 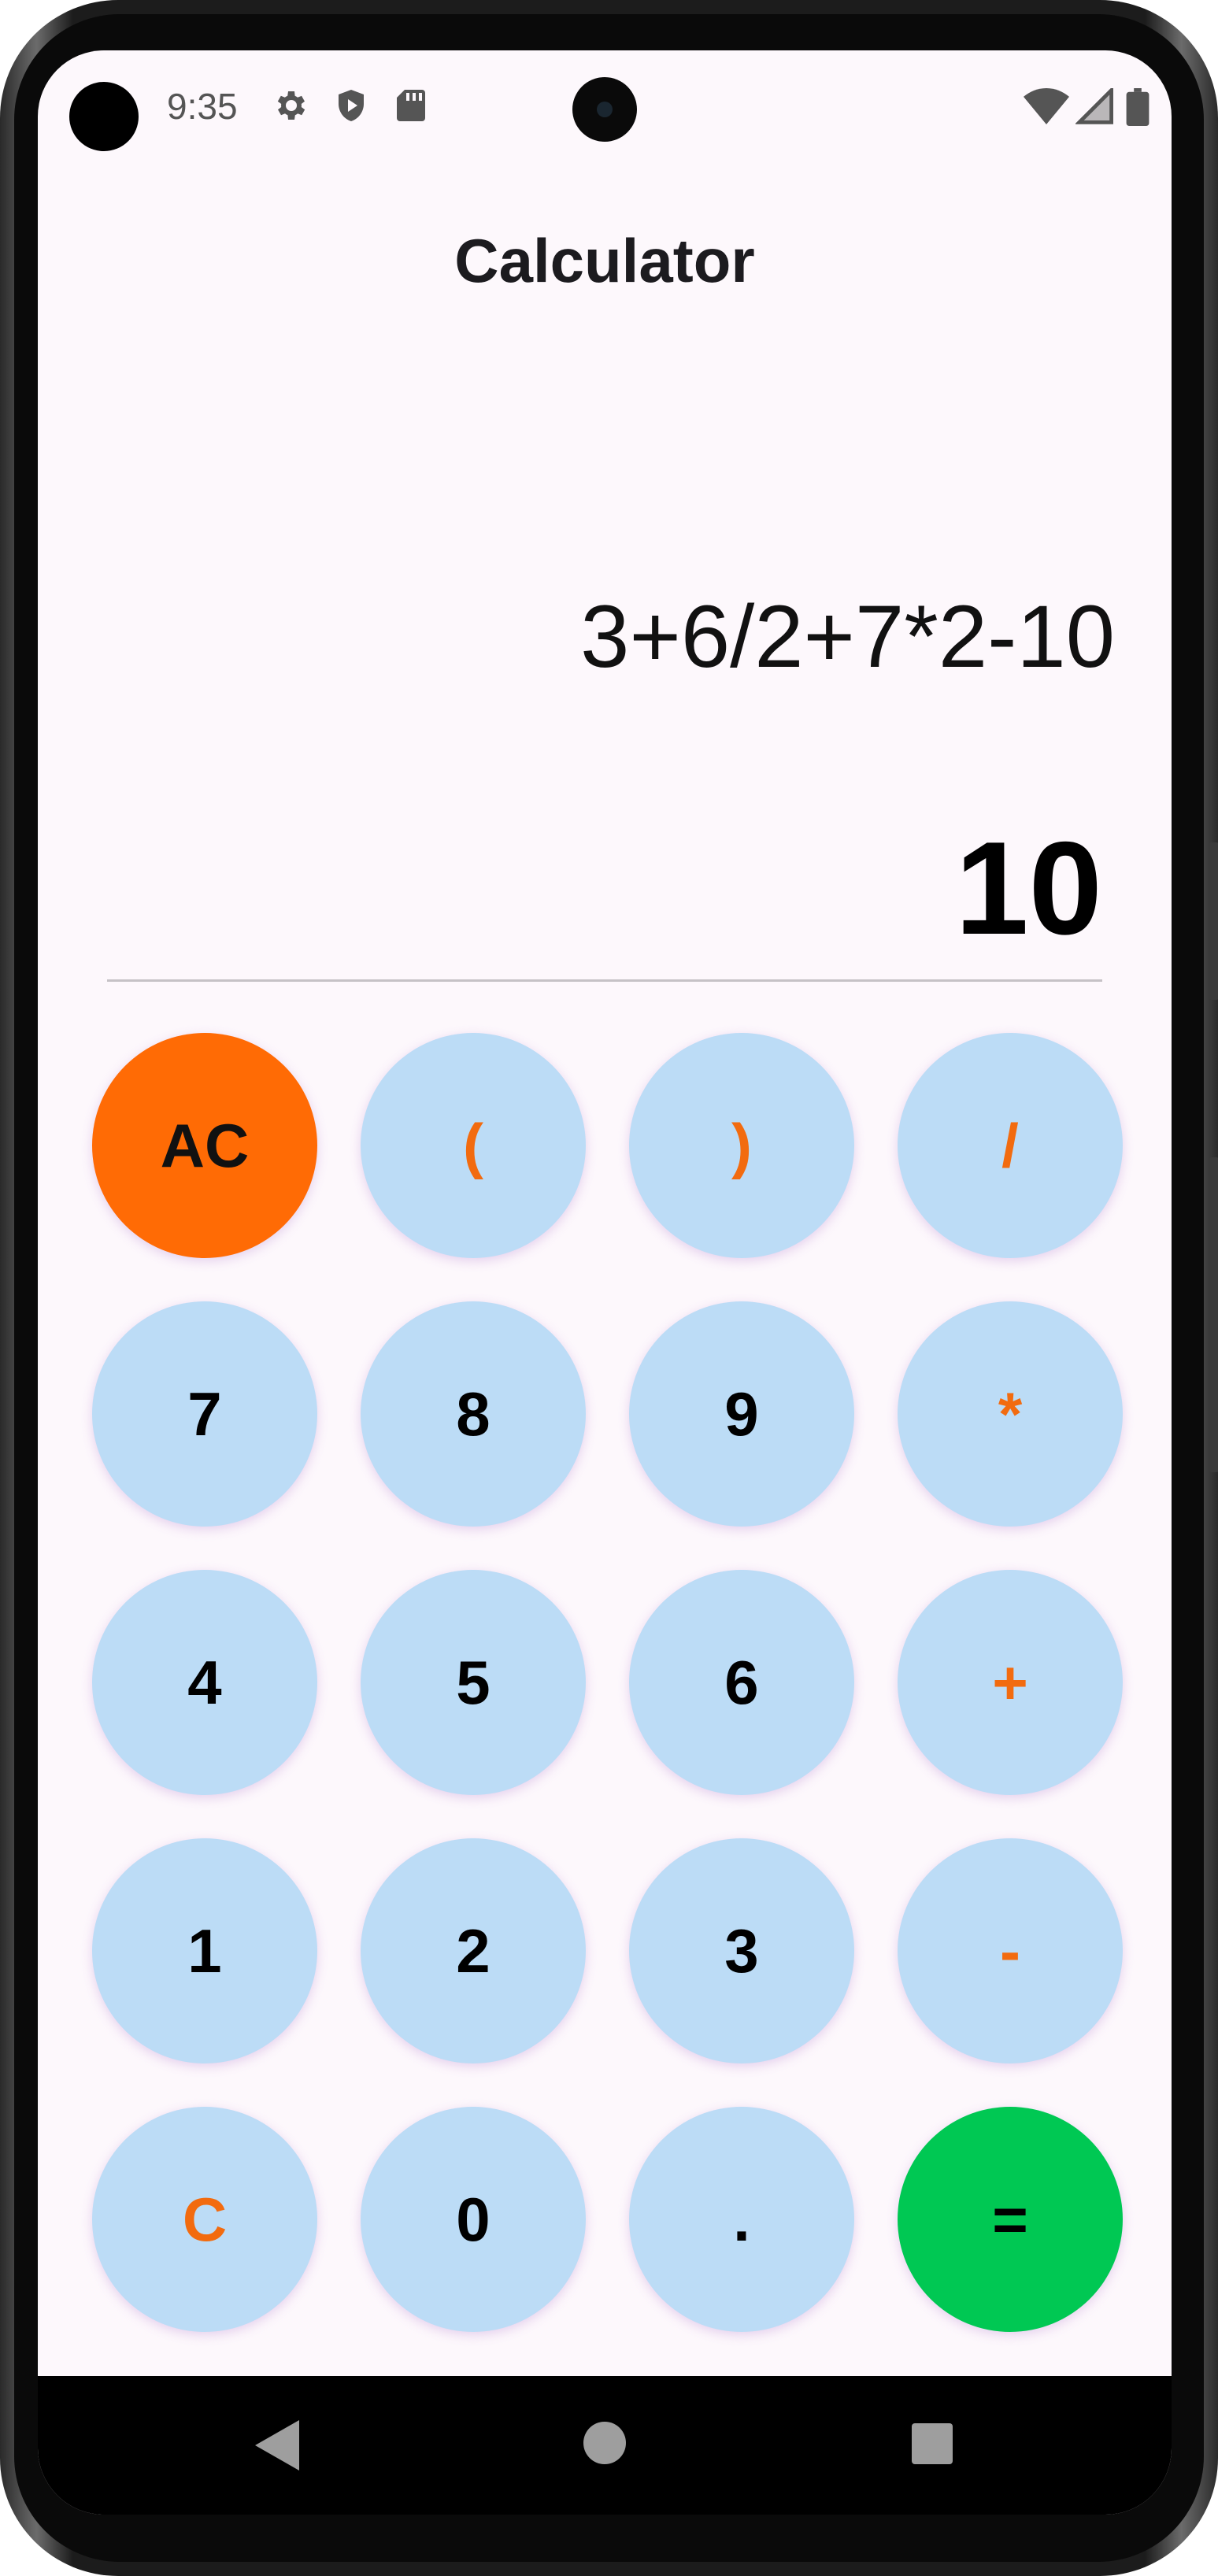 What do you see at coordinates (1010, 1145) in the screenshot?
I see `divide-button: /` at bounding box center [1010, 1145].